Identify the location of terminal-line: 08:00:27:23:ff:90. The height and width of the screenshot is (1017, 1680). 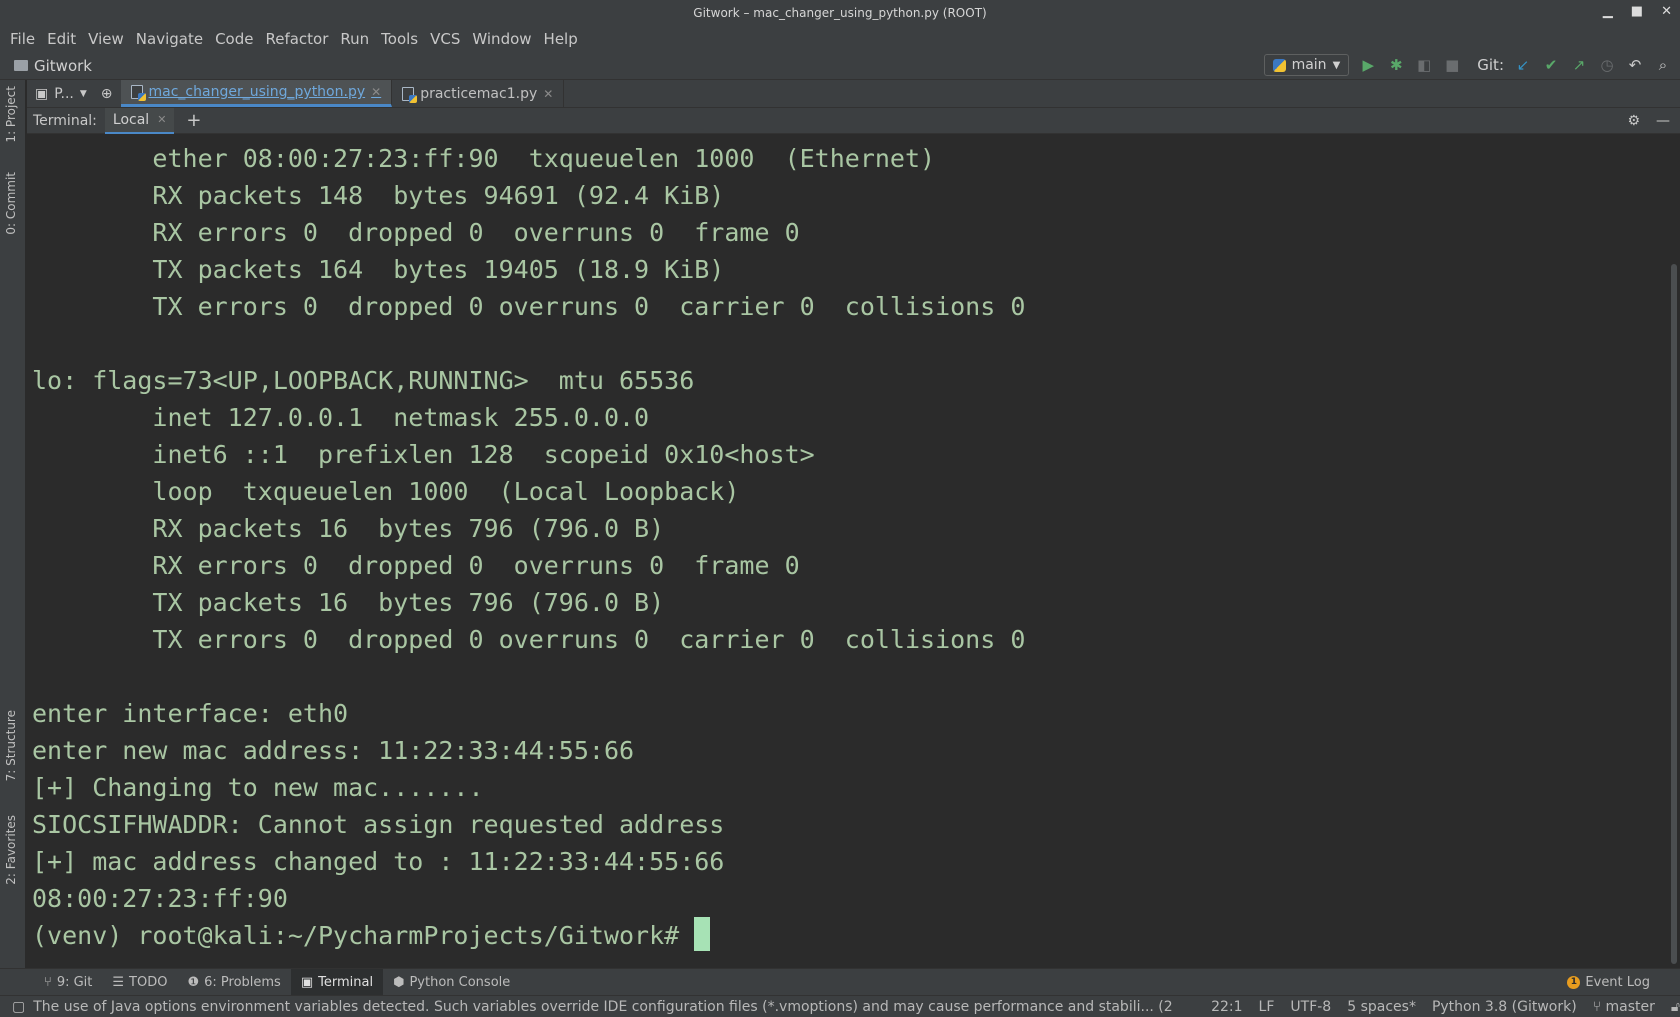
(160, 898).